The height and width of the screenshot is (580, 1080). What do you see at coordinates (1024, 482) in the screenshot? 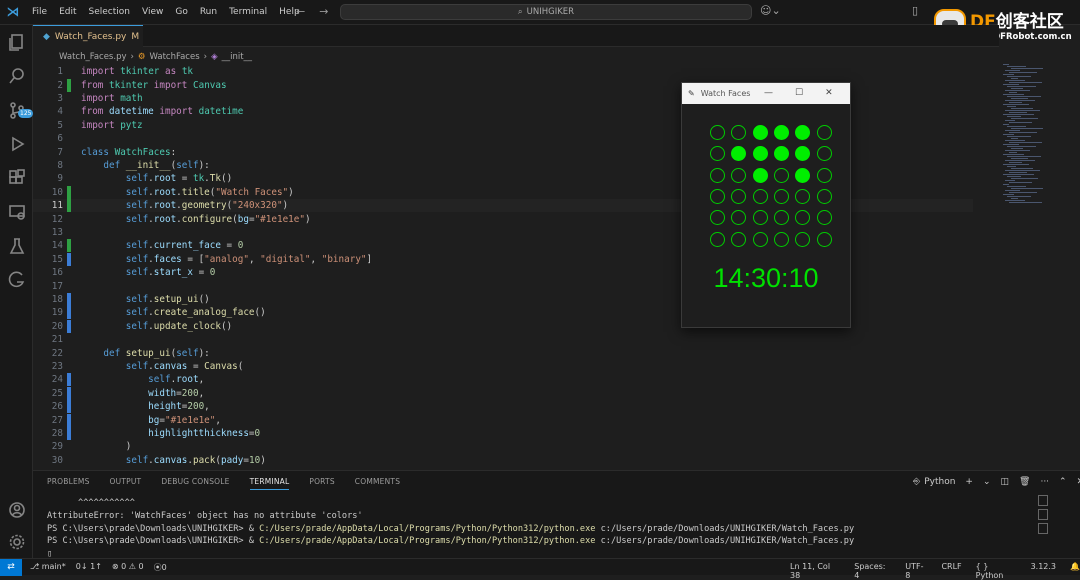
I see `trash-icon: 🗑` at bounding box center [1024, 482].